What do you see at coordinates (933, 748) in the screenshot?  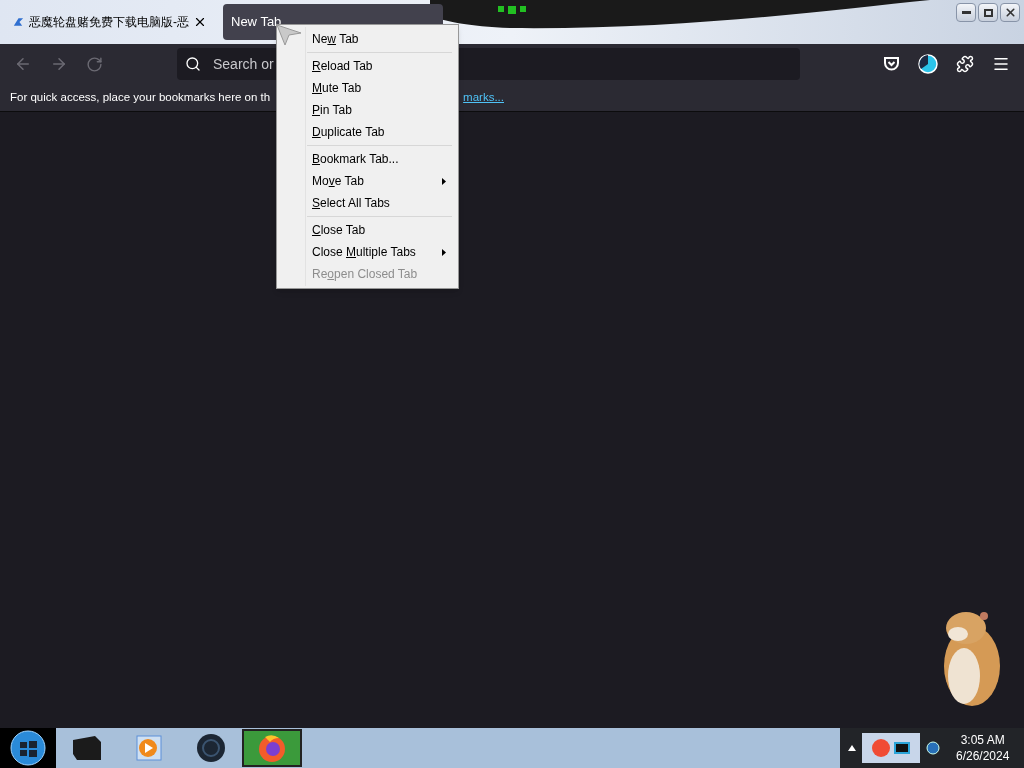 I see `network-icon` at bounding box center [933, 748].